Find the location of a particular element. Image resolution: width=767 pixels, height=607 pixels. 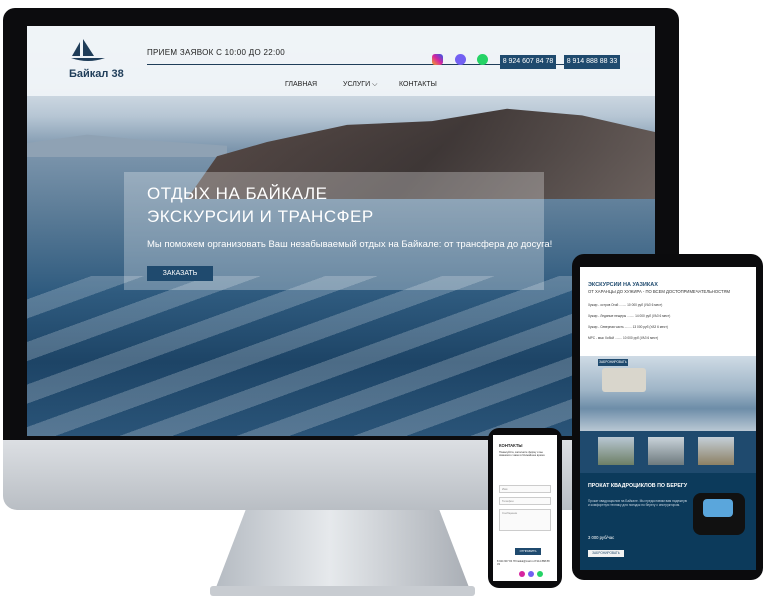

logo-text: Байкал 38 is located at coordinates (96, 74).